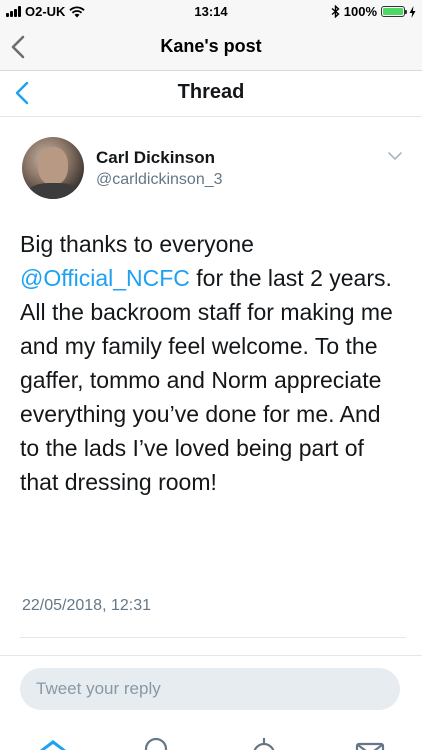 The height and width of the screenshot is (751, 422). What do you see at coordinates (264, 743) in the screenshot?
I see `notifications-icon` at bounding box center [264, 743].